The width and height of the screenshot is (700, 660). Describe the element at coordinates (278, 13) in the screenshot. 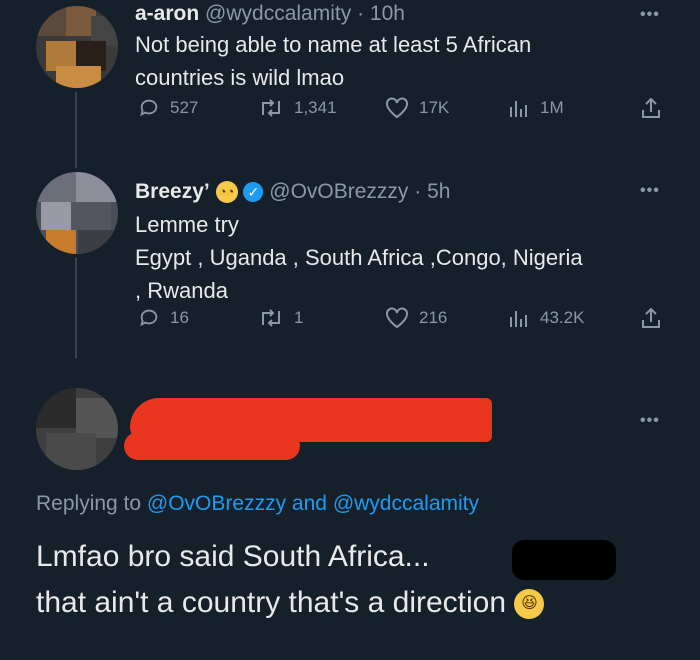

I see `handle: @wydccalamity` at that location.